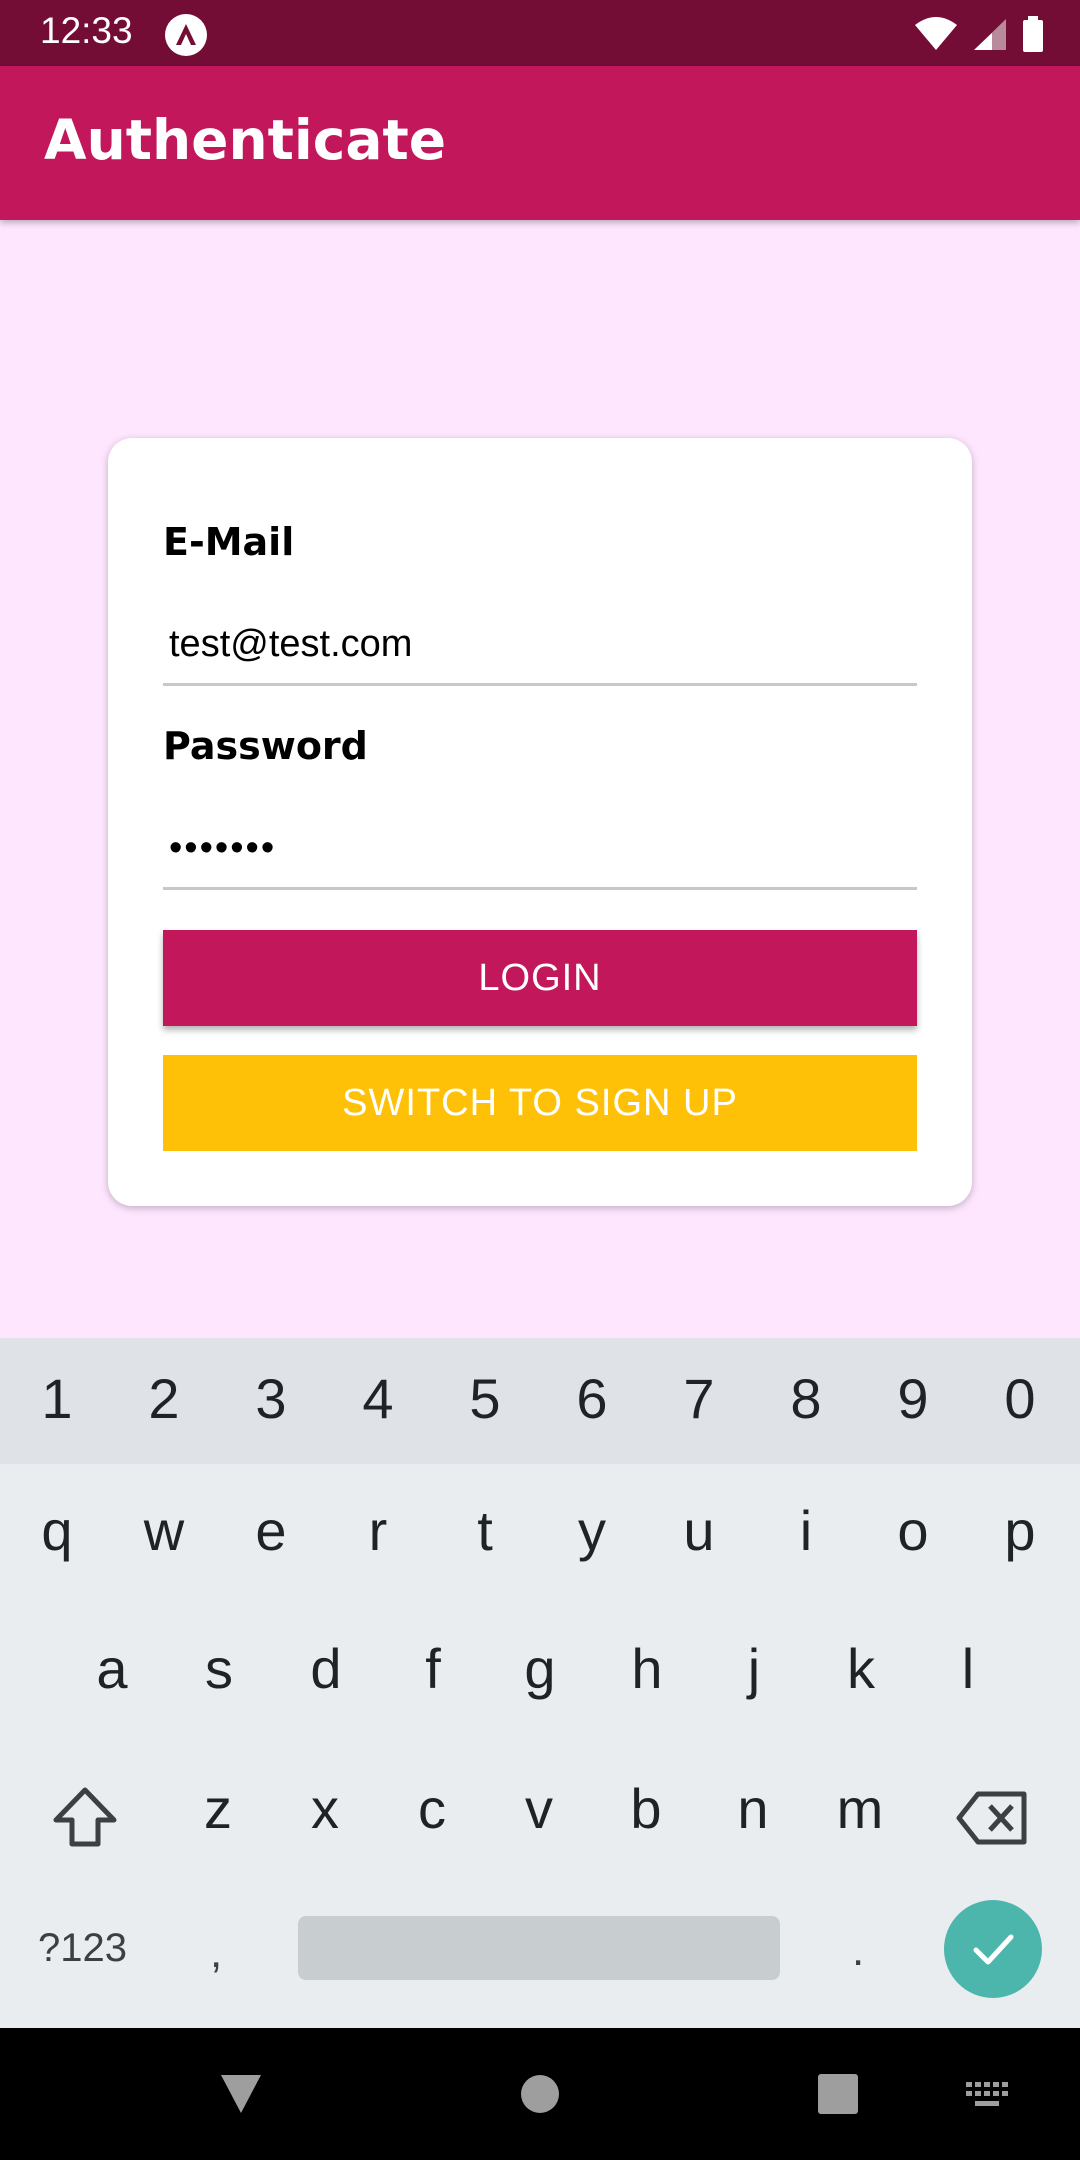  I want to click on key-n: n, so click(753, 1808).